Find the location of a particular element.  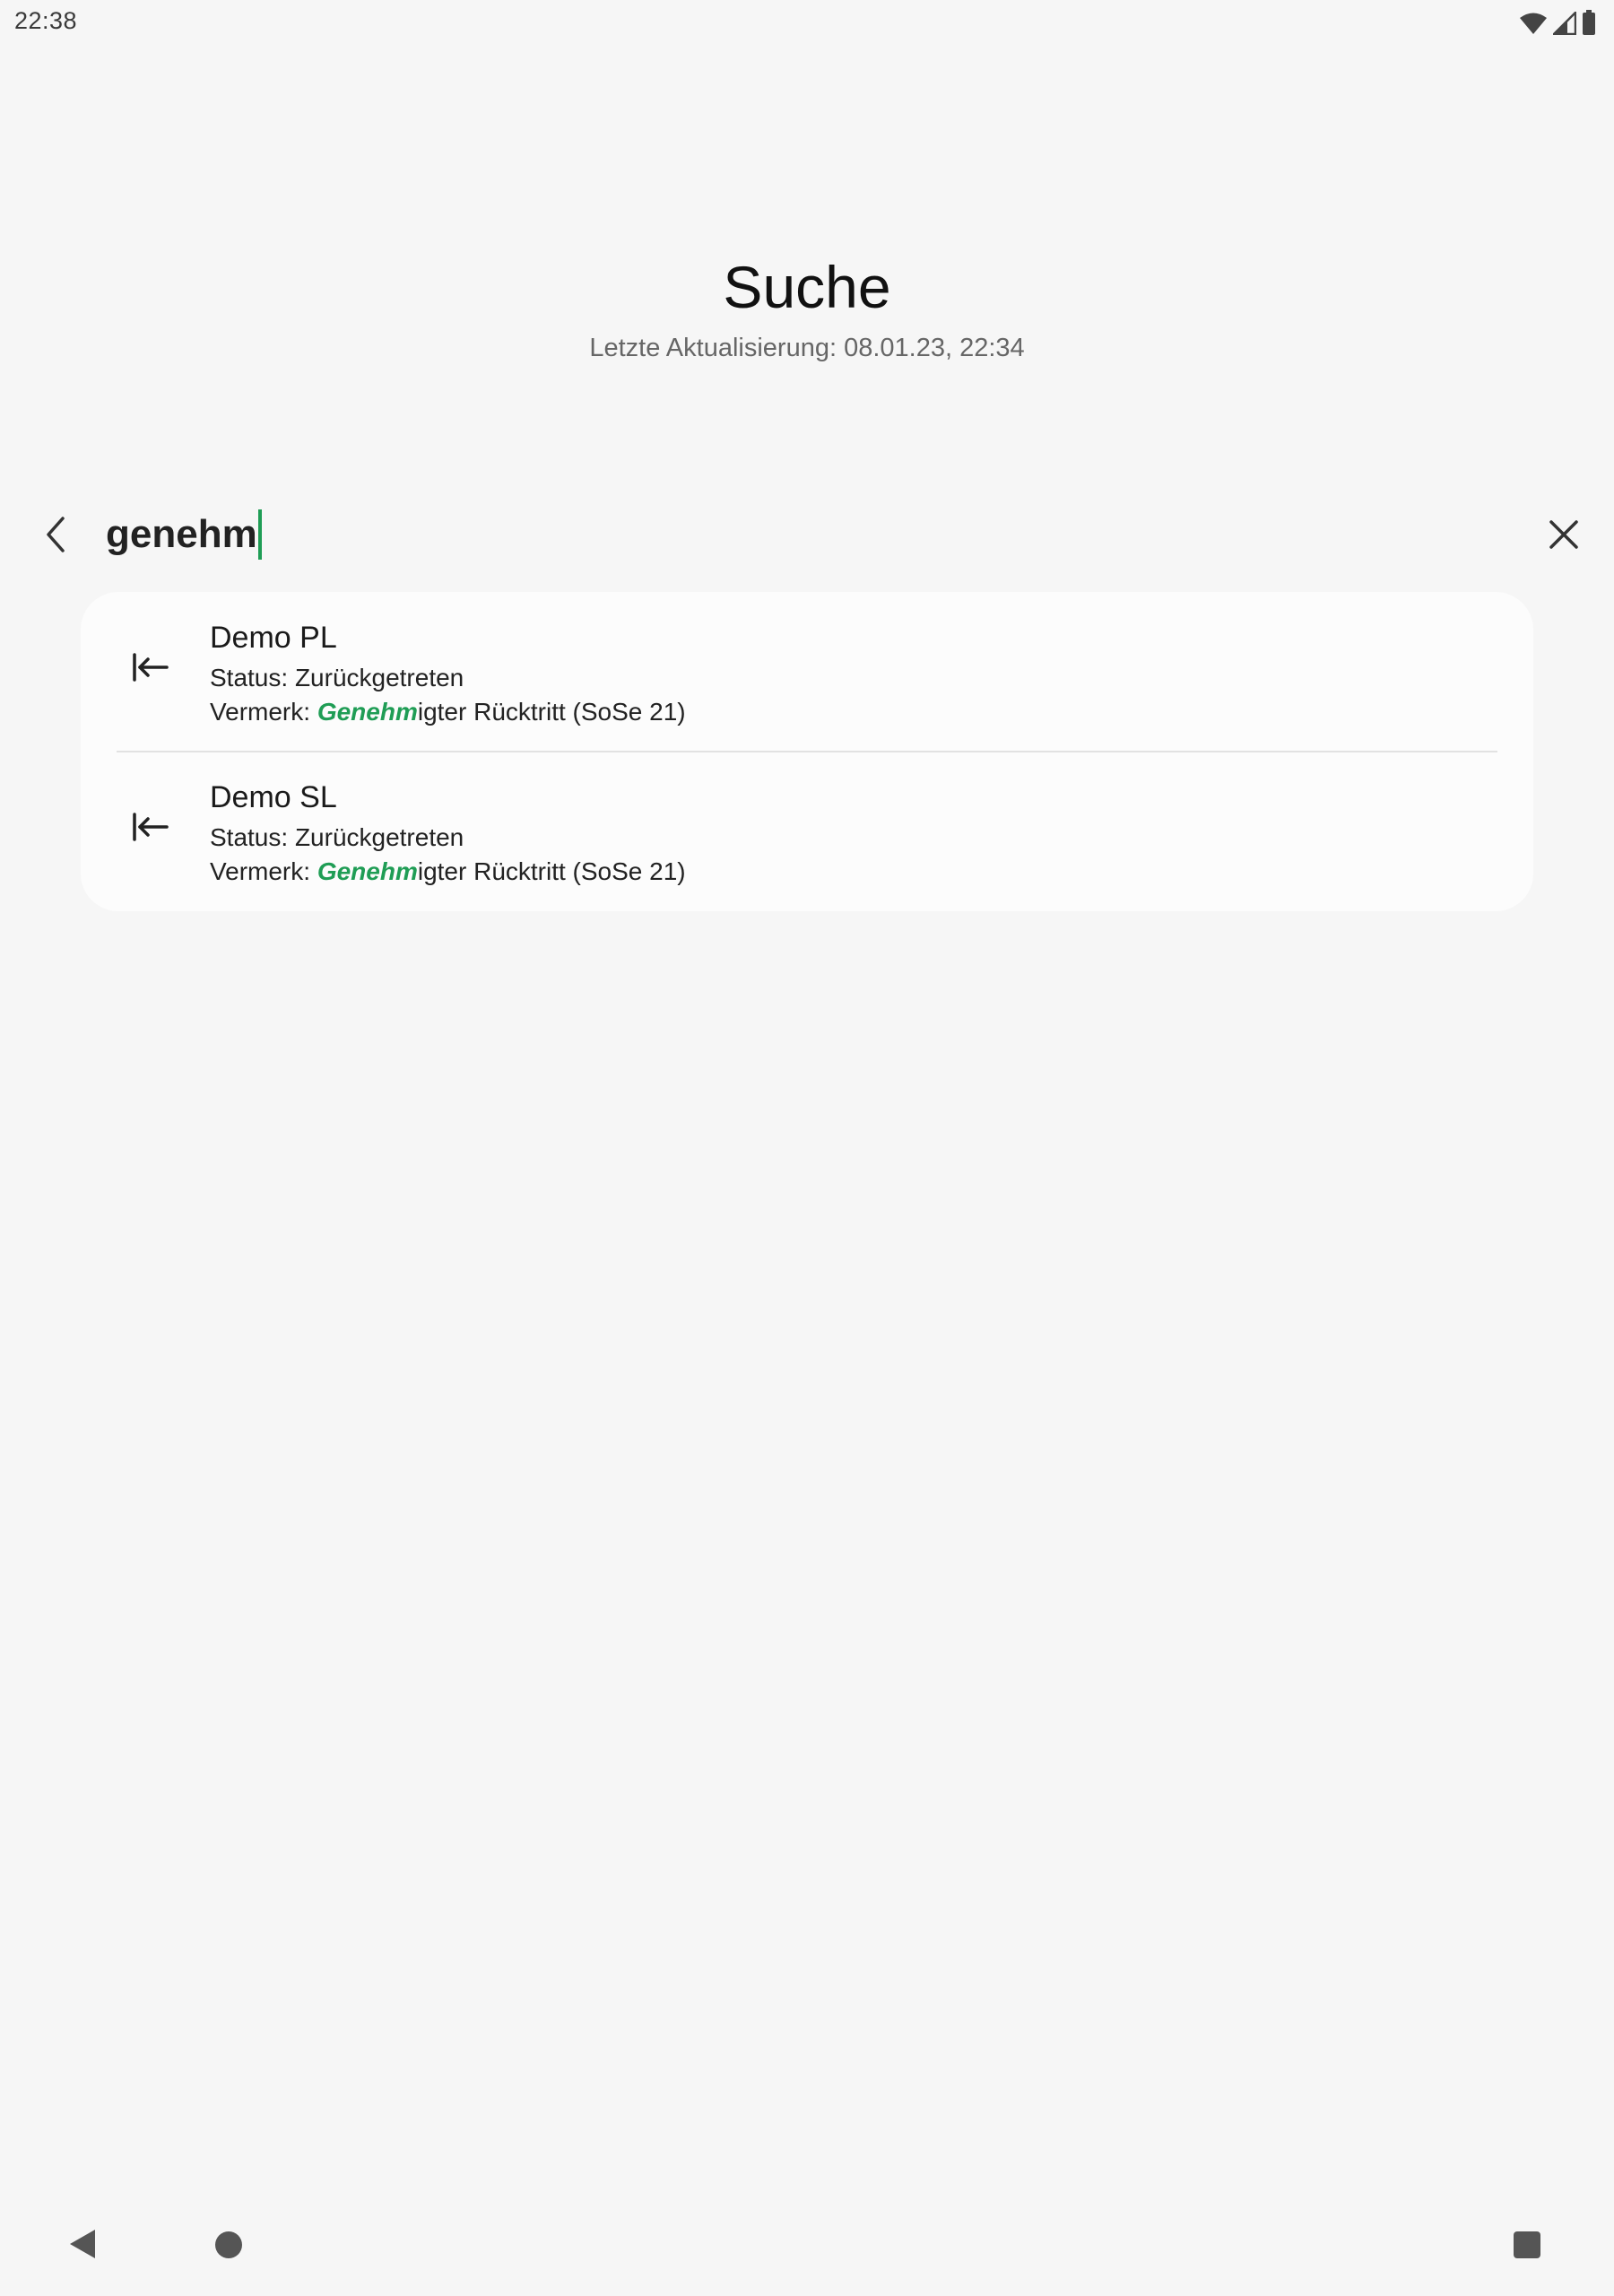

chevron-left-icon is located at coordinates (56, 534).